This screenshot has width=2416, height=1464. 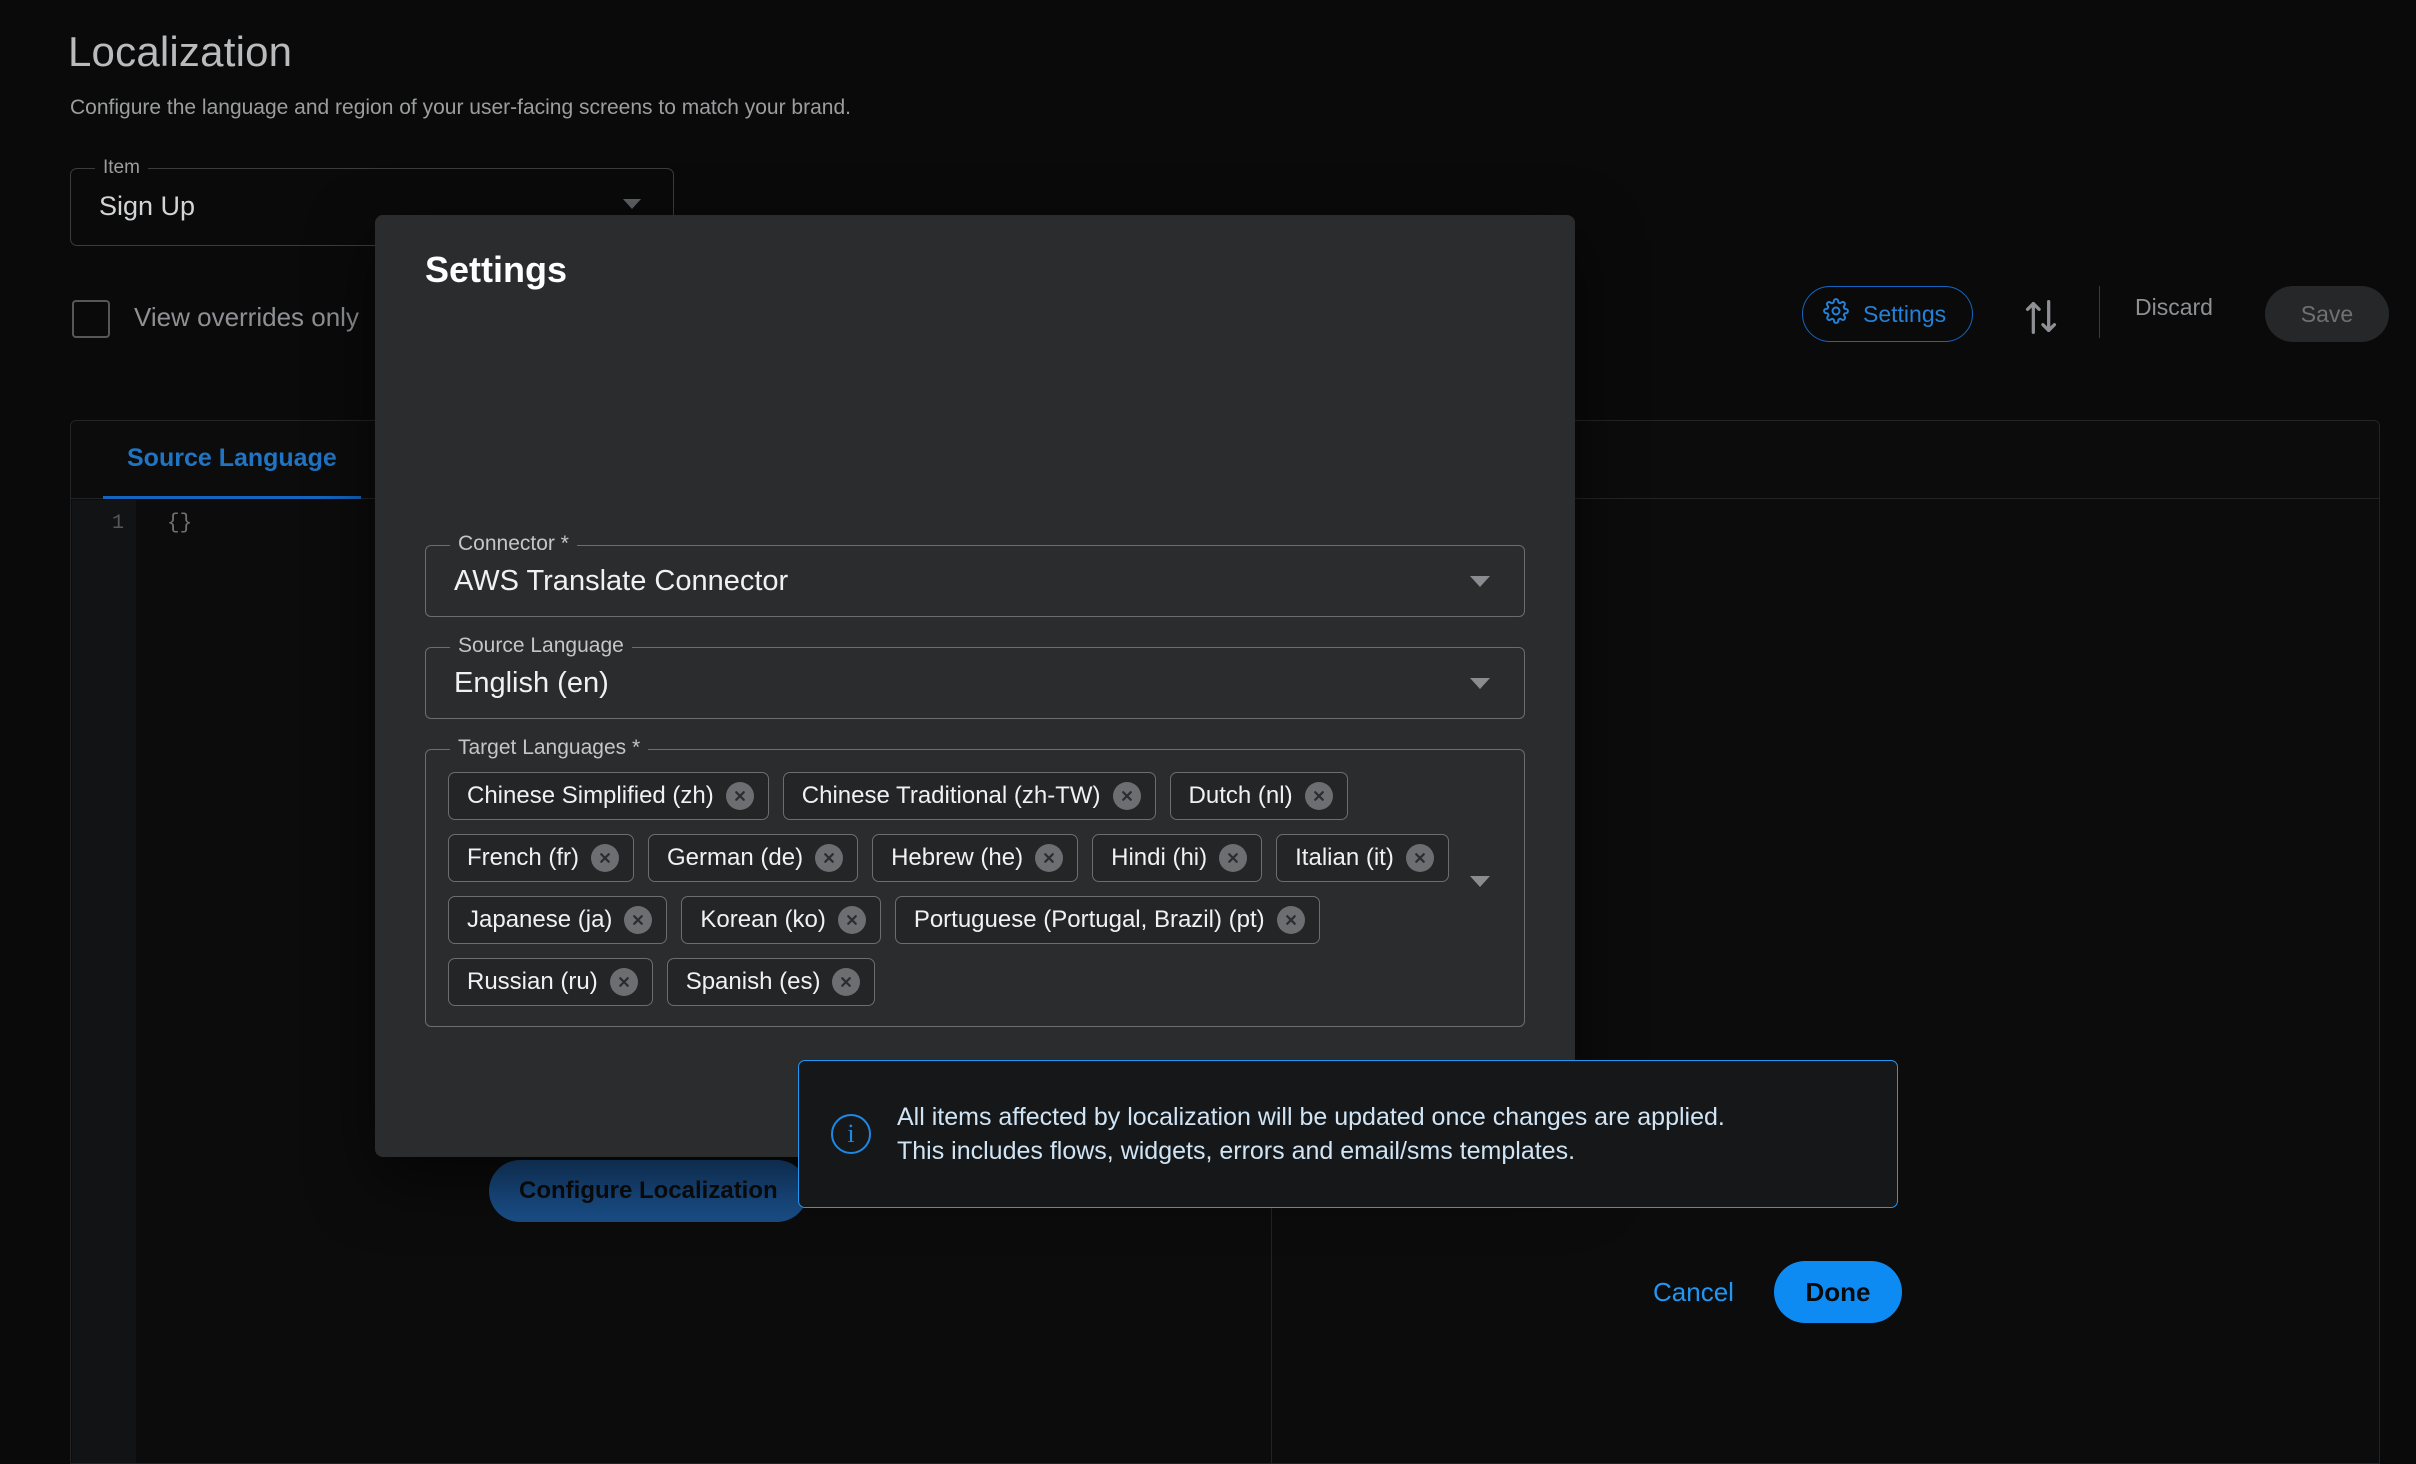 What do you see at coordinates (1240, 795) in the screenshot?
I see `target-language-chip-label: Dutch (nl)` at bounding box center [1240, 795].